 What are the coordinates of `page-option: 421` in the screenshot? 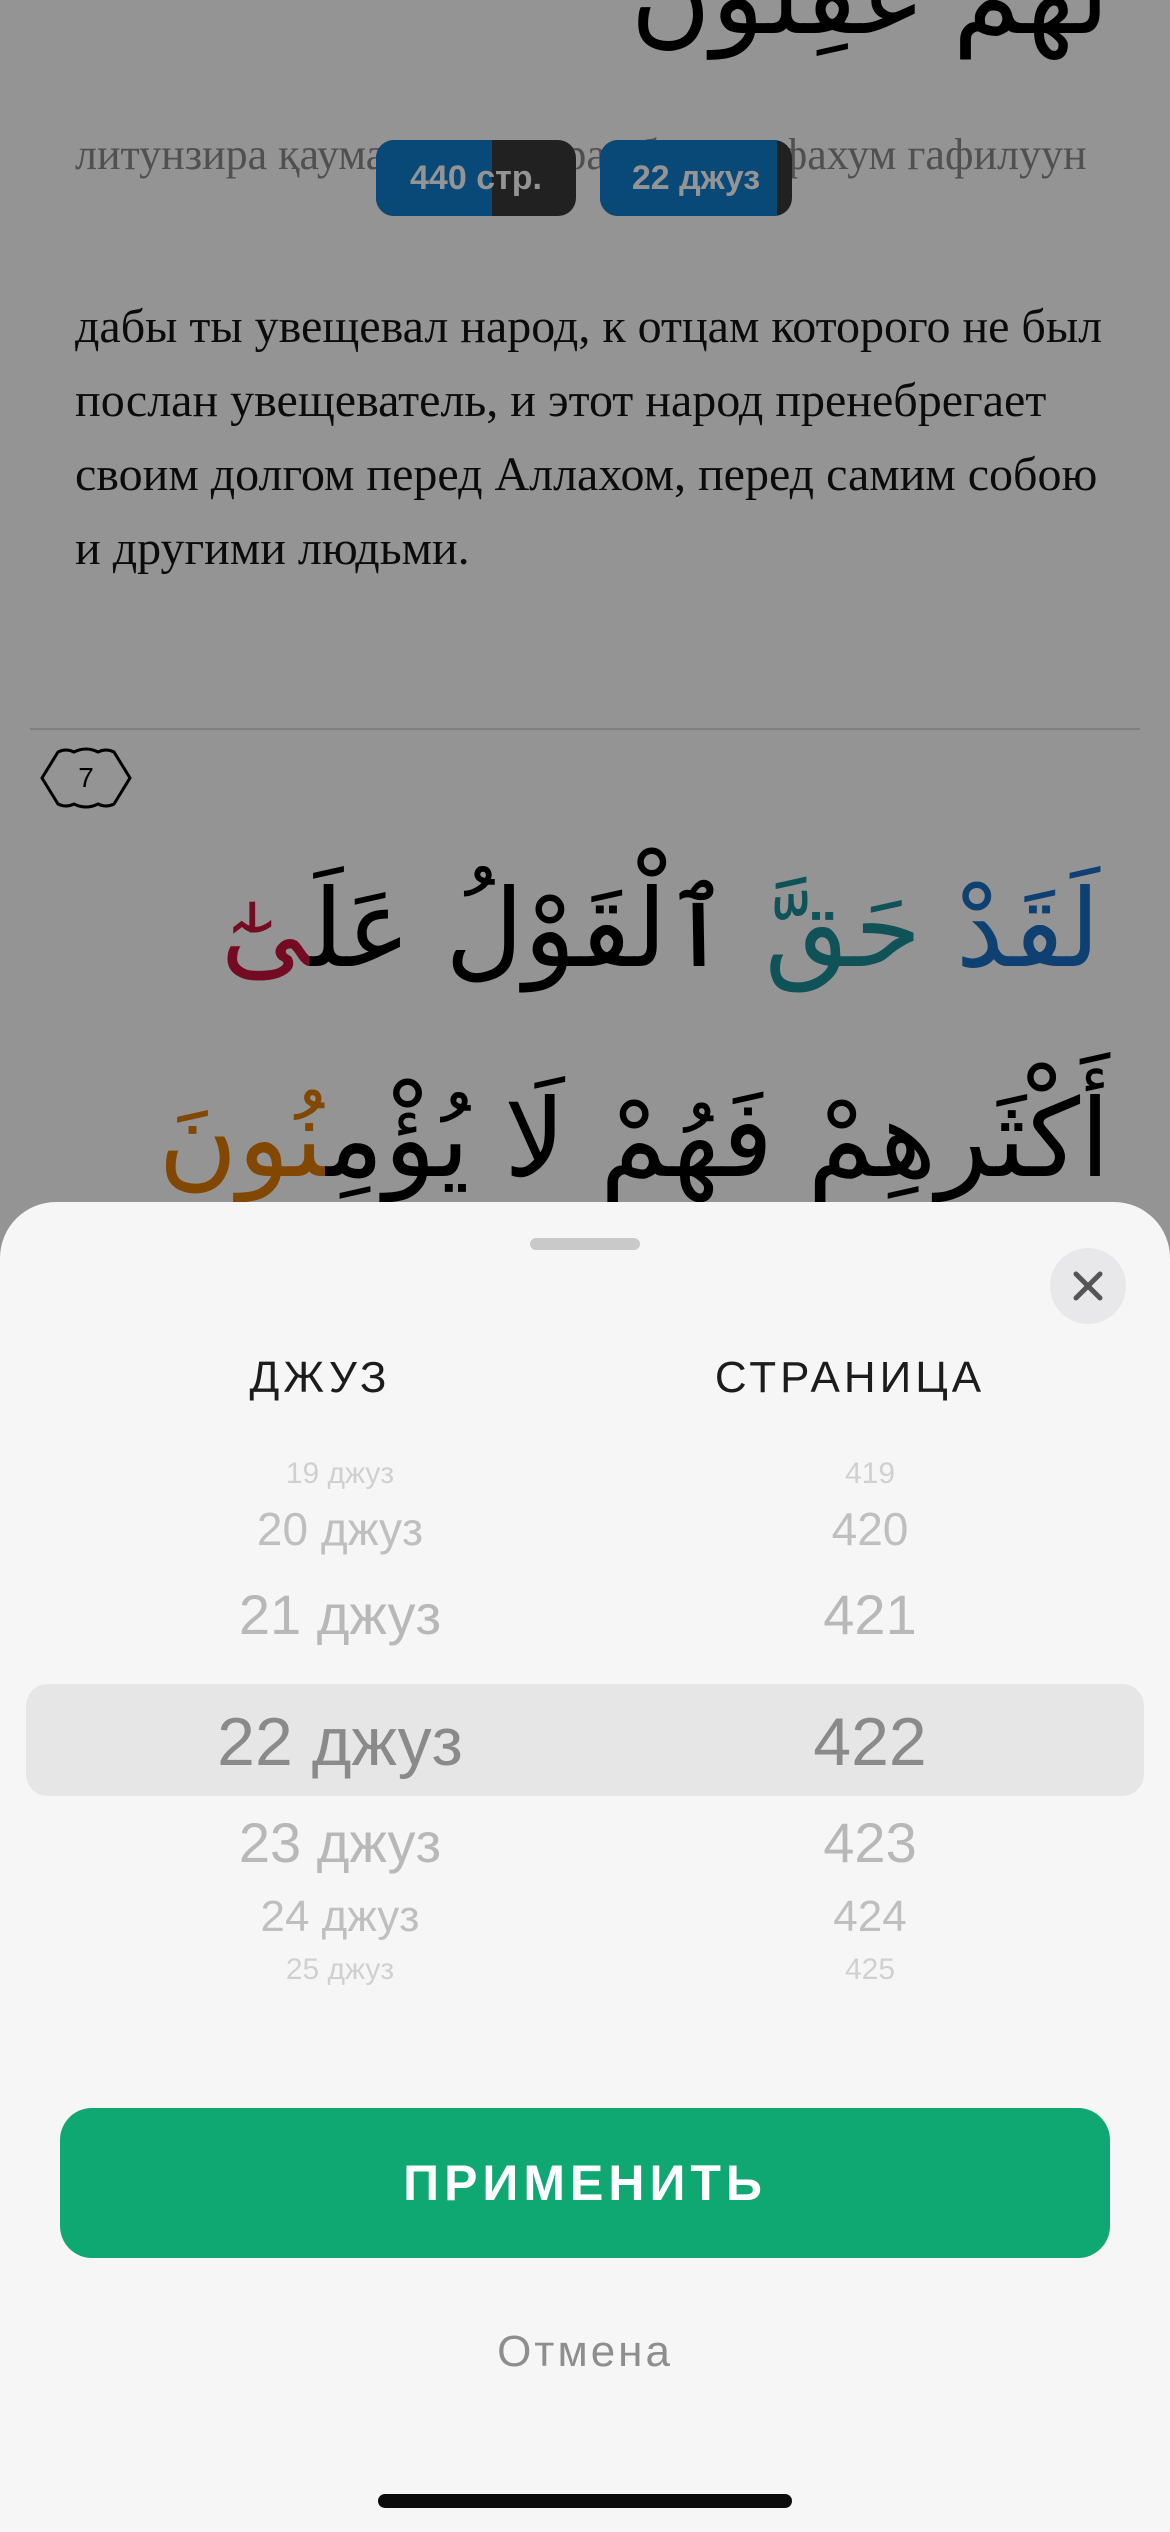 It's located at (870, 1614).